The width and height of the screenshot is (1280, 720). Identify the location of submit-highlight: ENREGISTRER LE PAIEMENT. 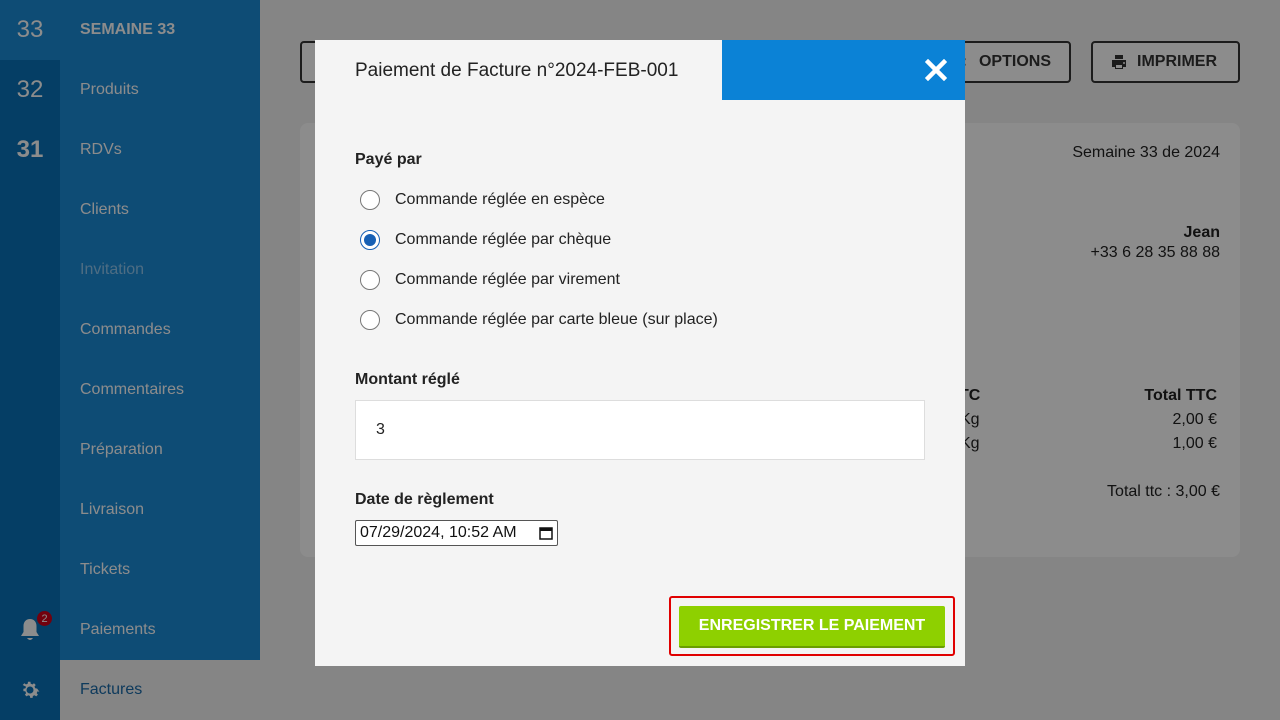
(812, 626).